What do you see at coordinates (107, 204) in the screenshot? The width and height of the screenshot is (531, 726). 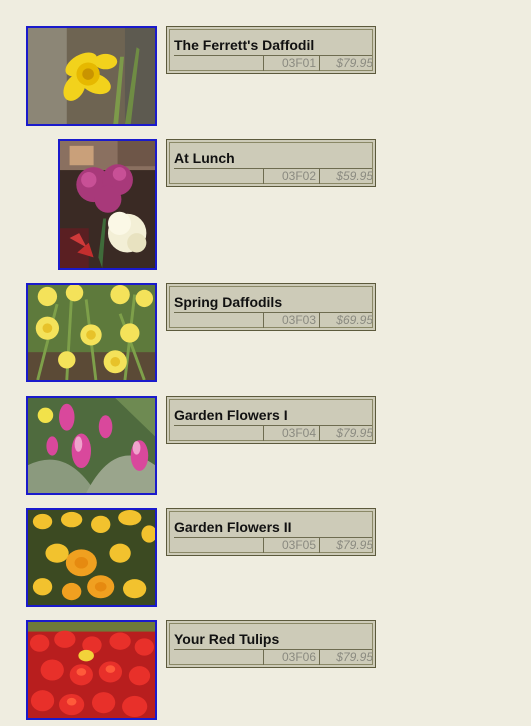 I see `flower-bouquet-photo` at bounding box center [107, 204].